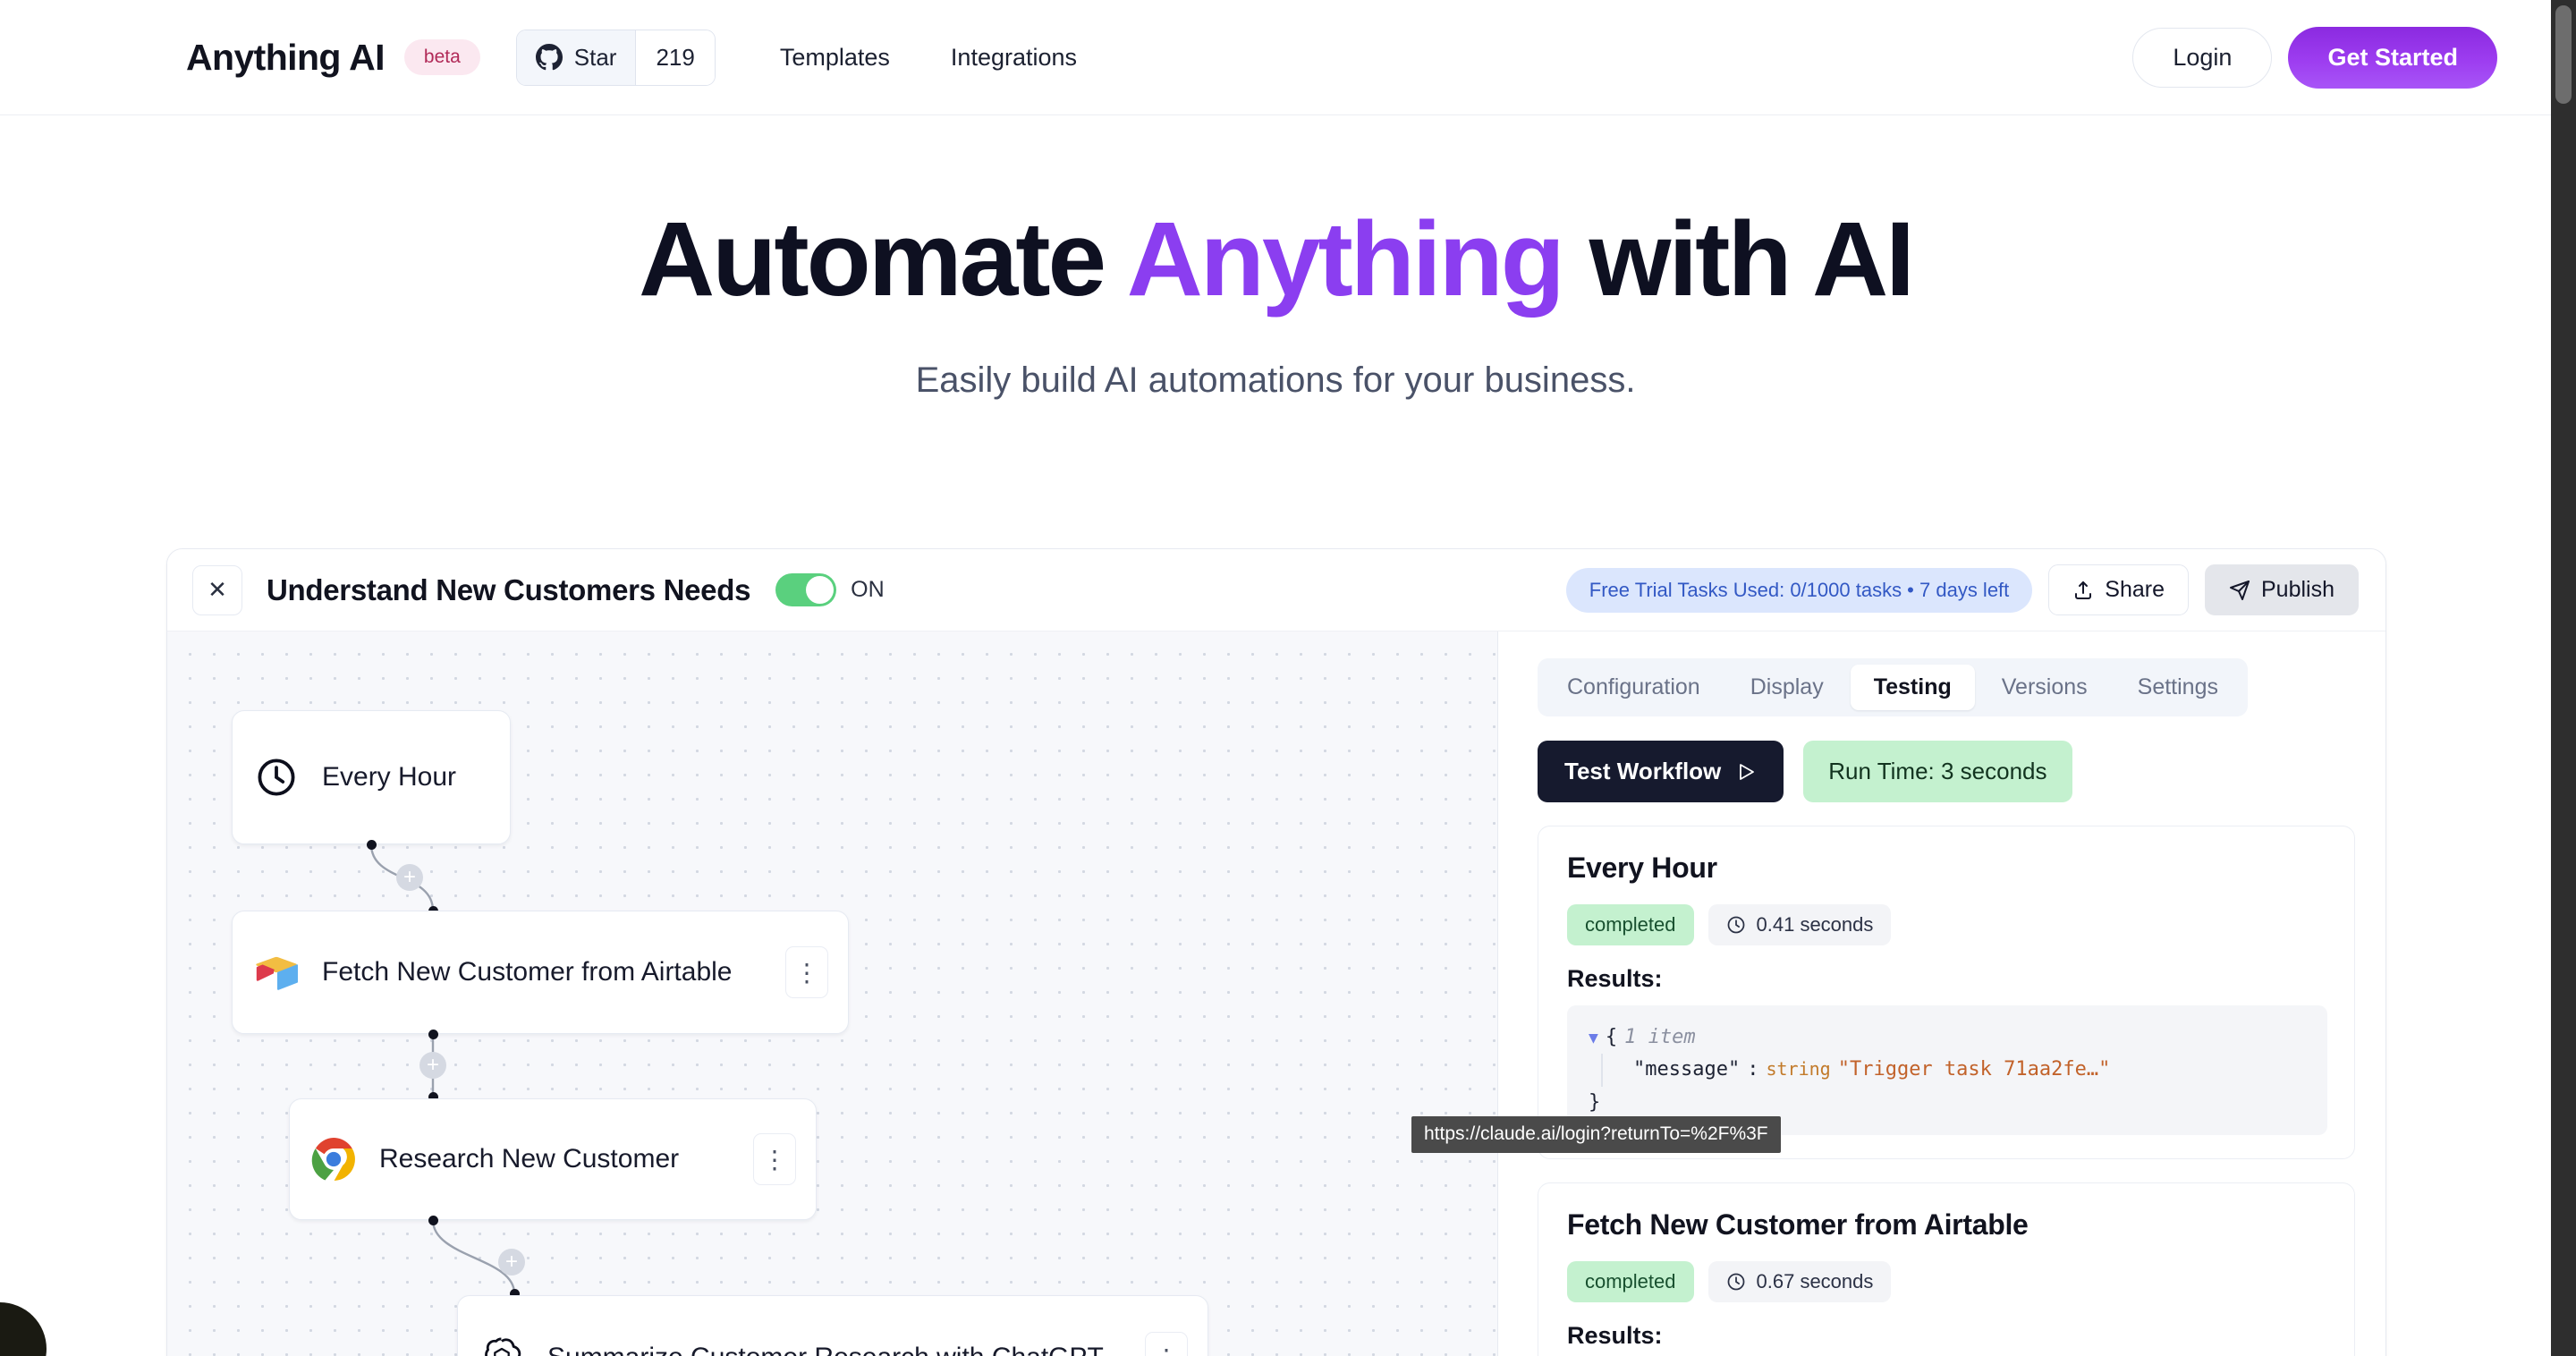 This screenshot has height=1356, width=2576. What do you see at coordinates (595, 57) in the screenshot?
I see `github-star-label: Star` at bounding box center [595, 57].